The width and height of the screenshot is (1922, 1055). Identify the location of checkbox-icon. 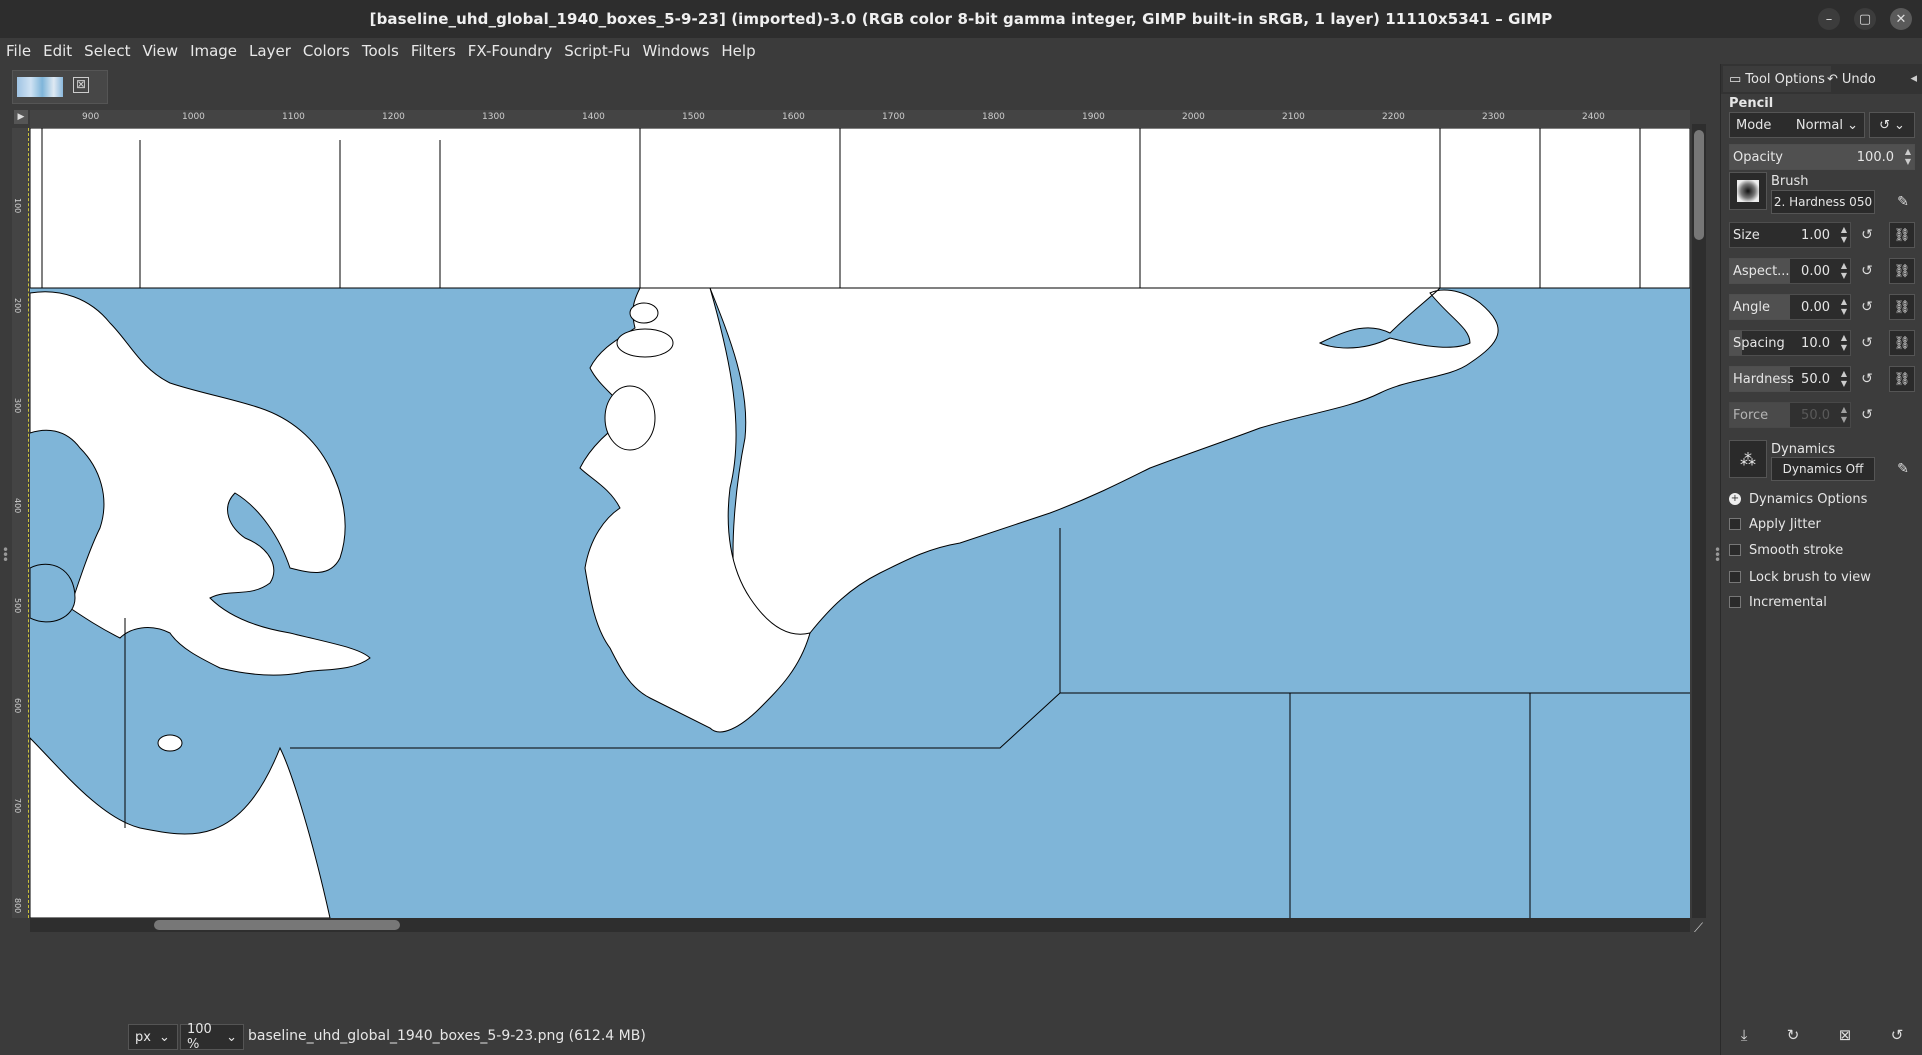
(1735, 550).